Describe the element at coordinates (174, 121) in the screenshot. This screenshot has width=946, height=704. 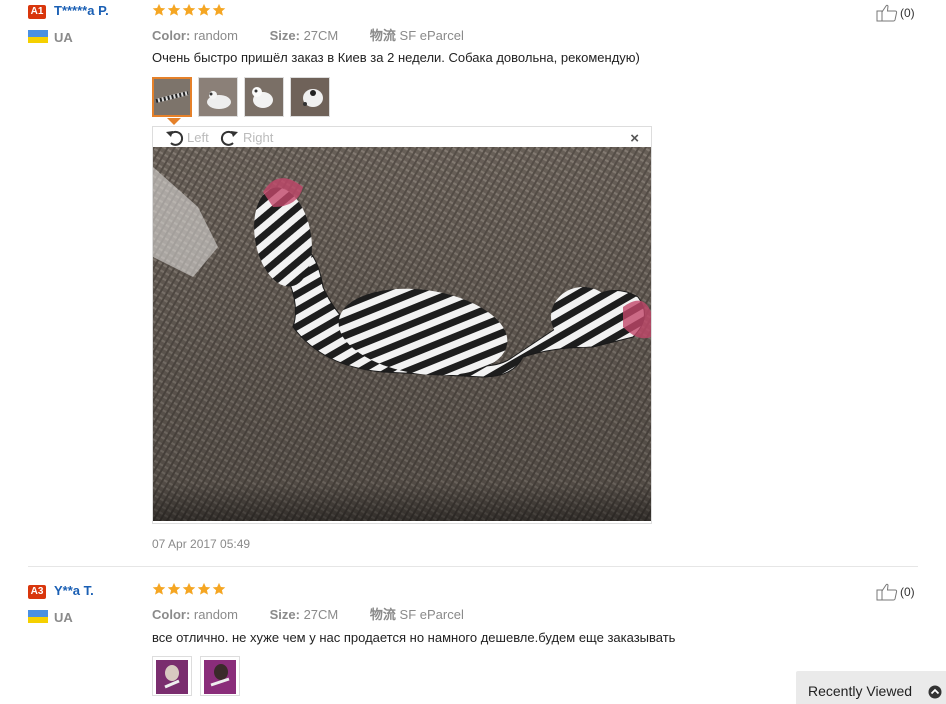
I see `active-photo-pointer` at that location.